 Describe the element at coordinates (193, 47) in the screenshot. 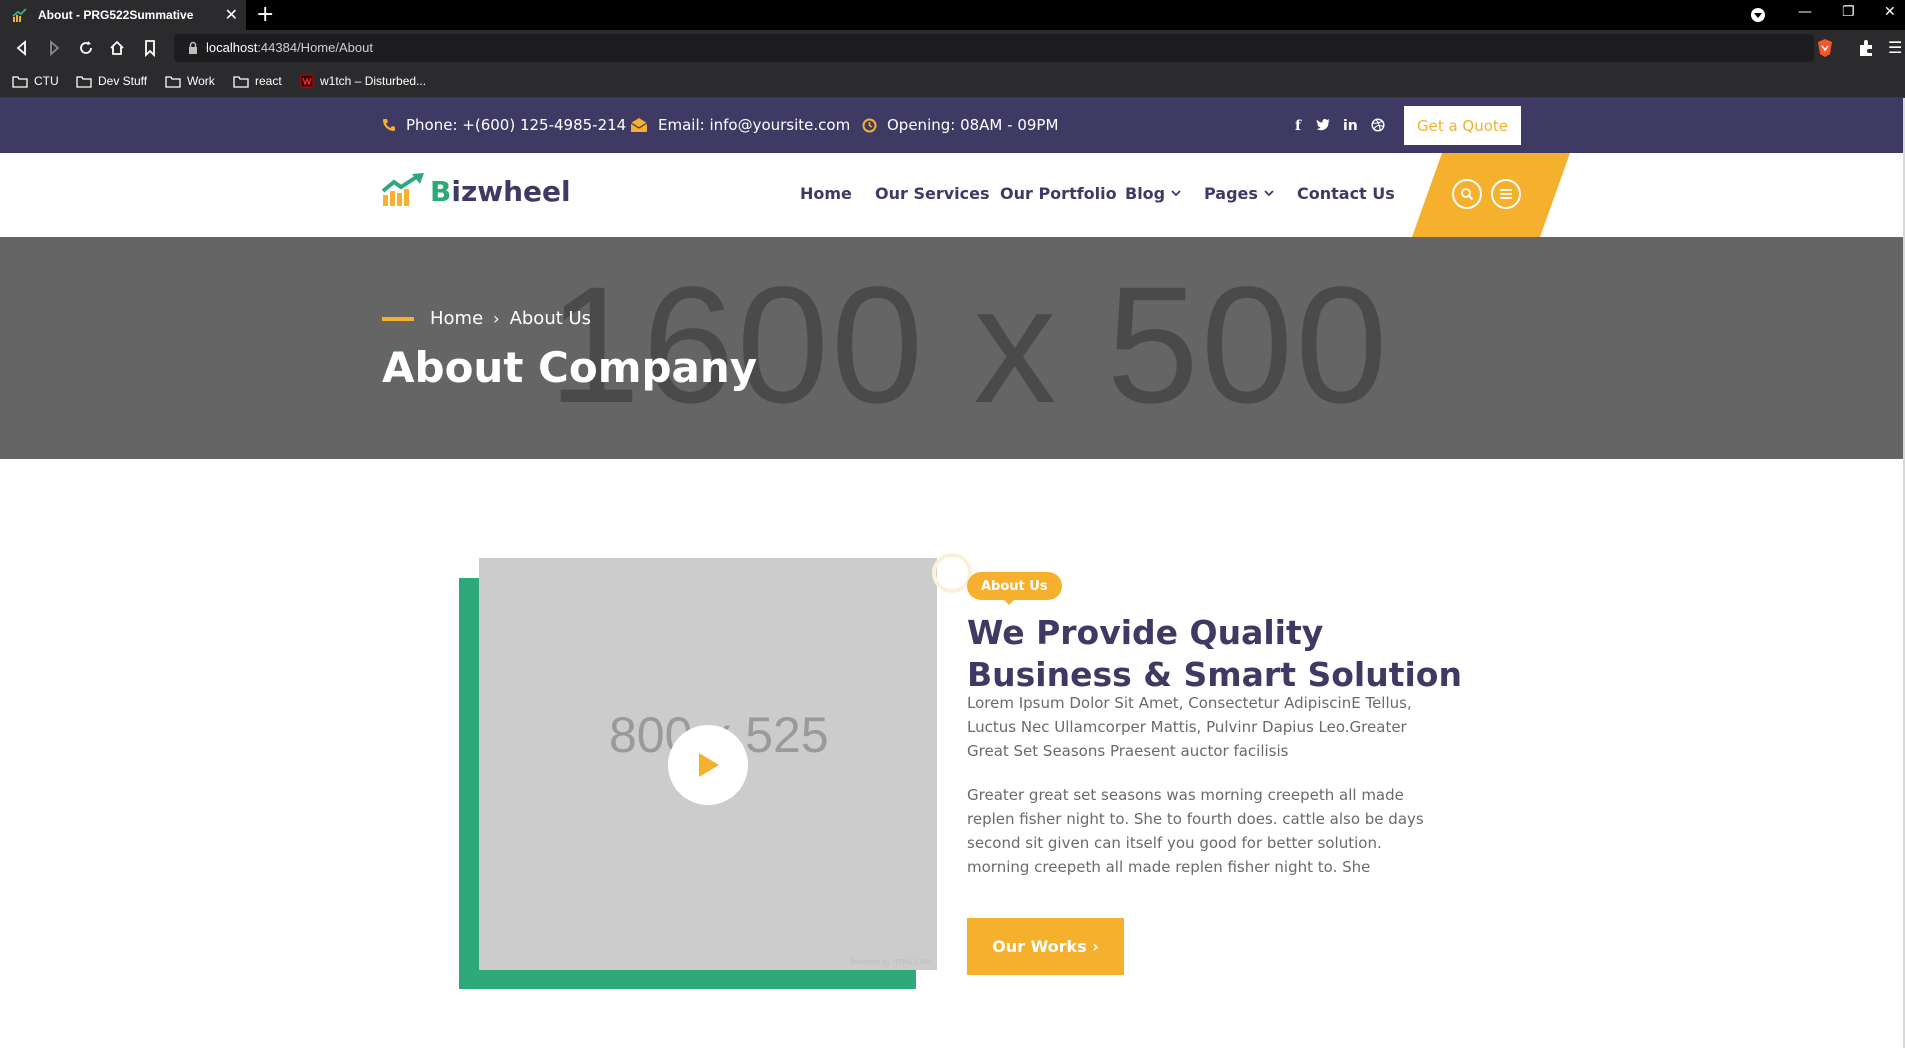

I see `lock-icon` at that location.